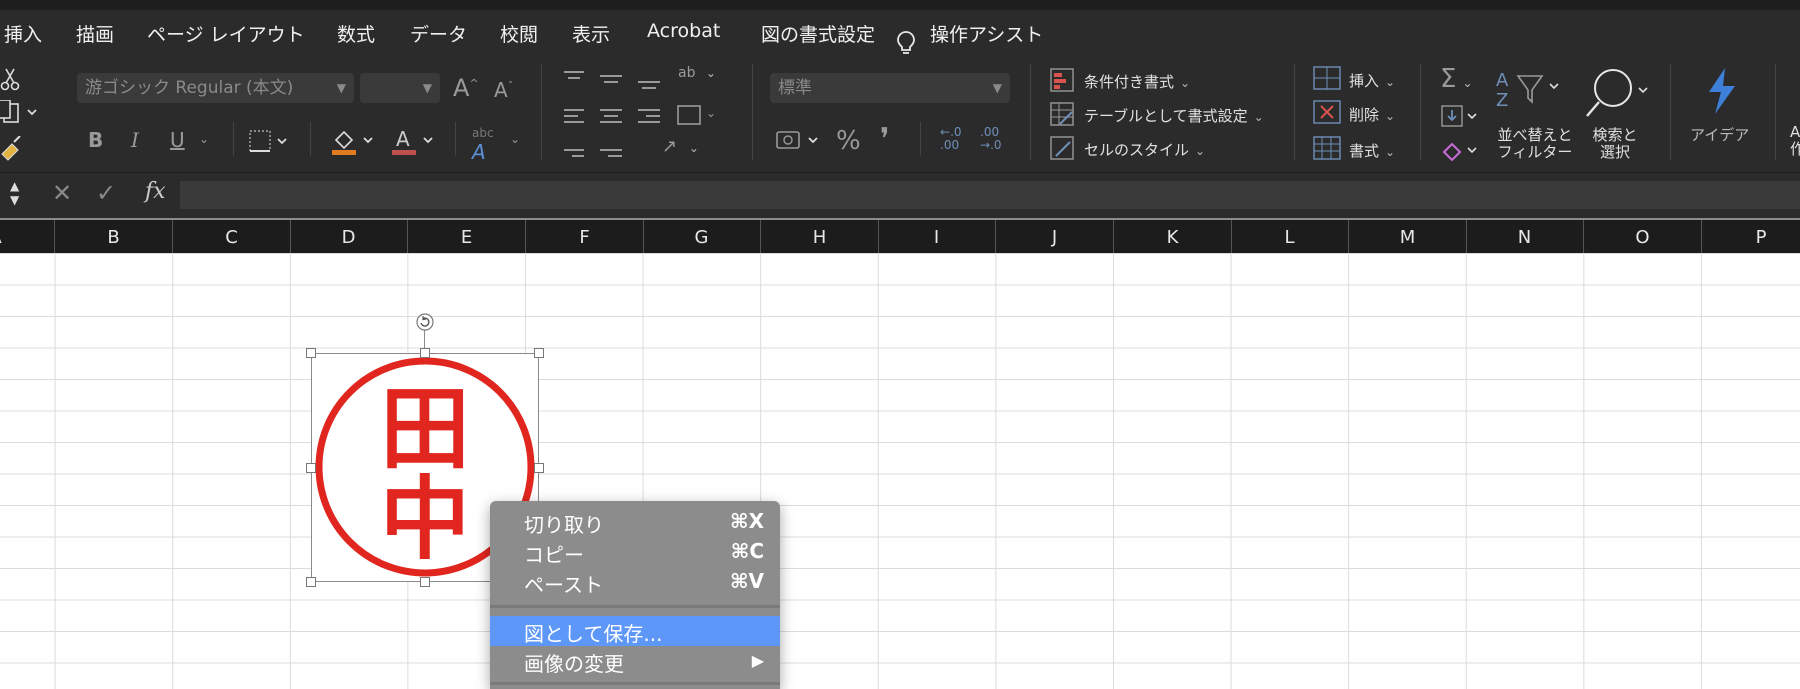 Image resolution: width=1800 pixels, height=689 pixels. What do you see at coordinates (400, 88) in the screenshot?
I see `font-size-dropdown: ▼` at bounding box center [400, 88].